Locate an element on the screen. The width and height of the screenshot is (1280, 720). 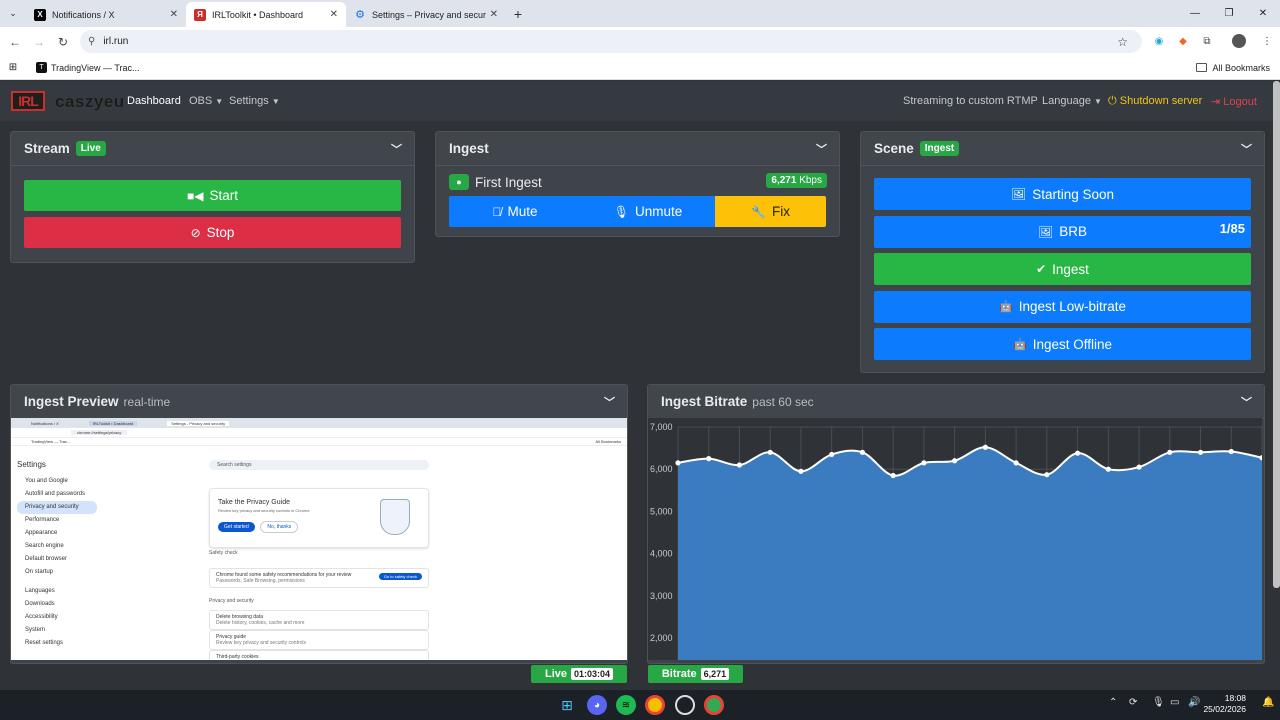
tray-sync-icon: ⟳ is located at coordinates (1133, 702).